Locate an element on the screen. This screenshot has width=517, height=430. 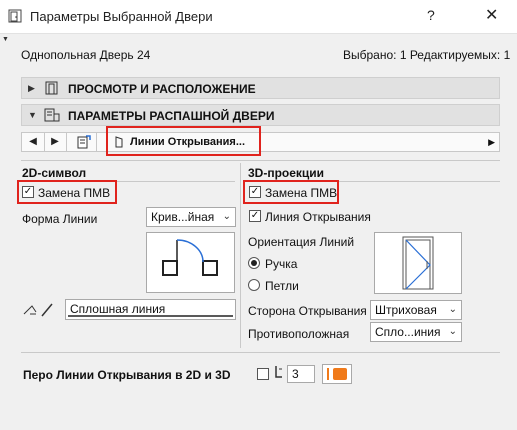
opening-line-checkbox: ✓ is located at coordinates (255, 216).